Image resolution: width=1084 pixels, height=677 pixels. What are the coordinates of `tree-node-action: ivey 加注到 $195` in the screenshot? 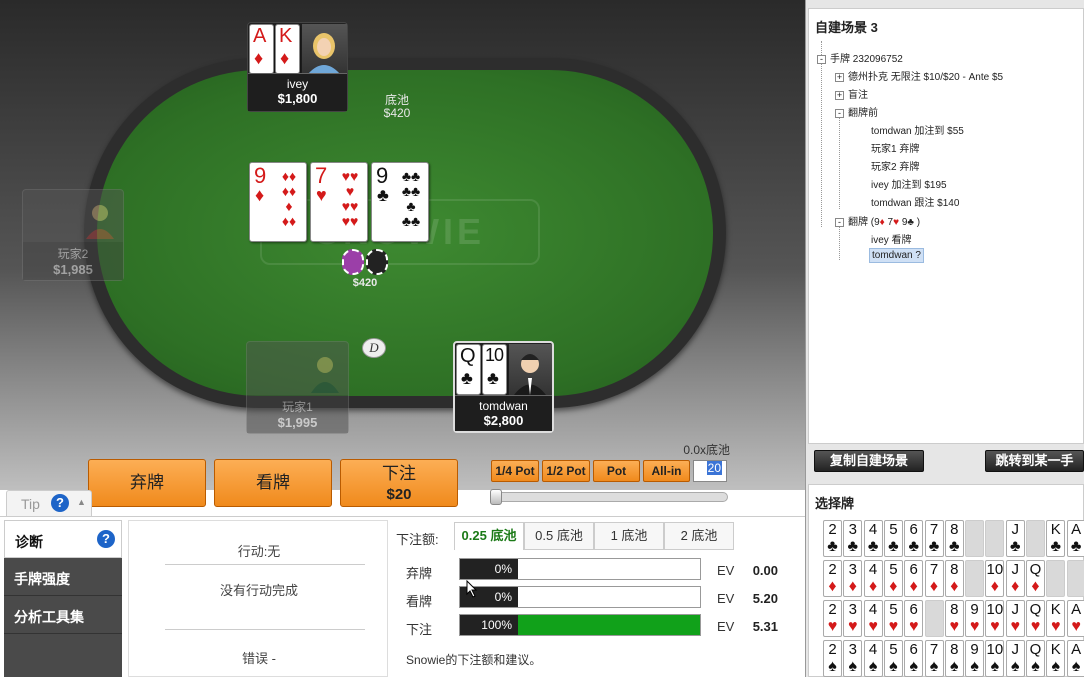 It's located at (909, 183).